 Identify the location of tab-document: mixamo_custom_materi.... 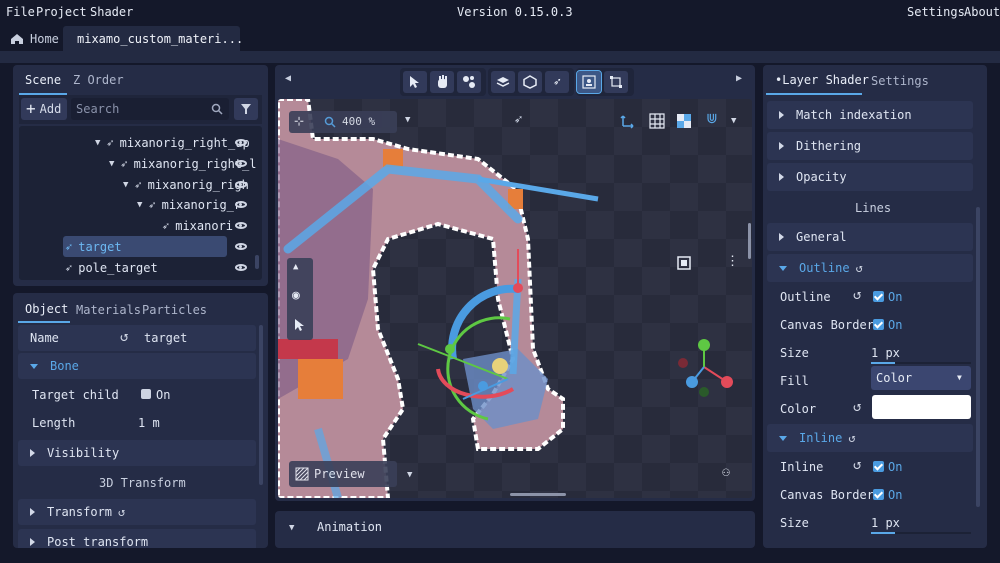
(153, 38).